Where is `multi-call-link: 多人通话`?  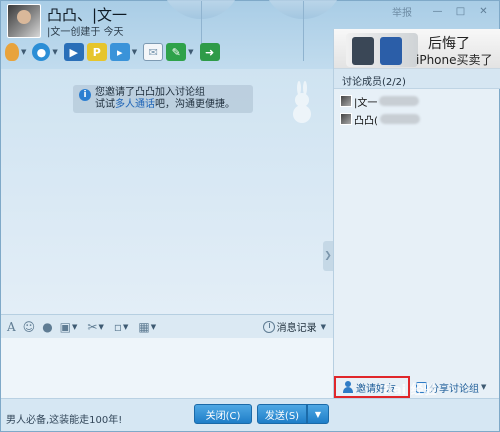
multi-call-link: 多人通话 is located at coordinates (135, 104).